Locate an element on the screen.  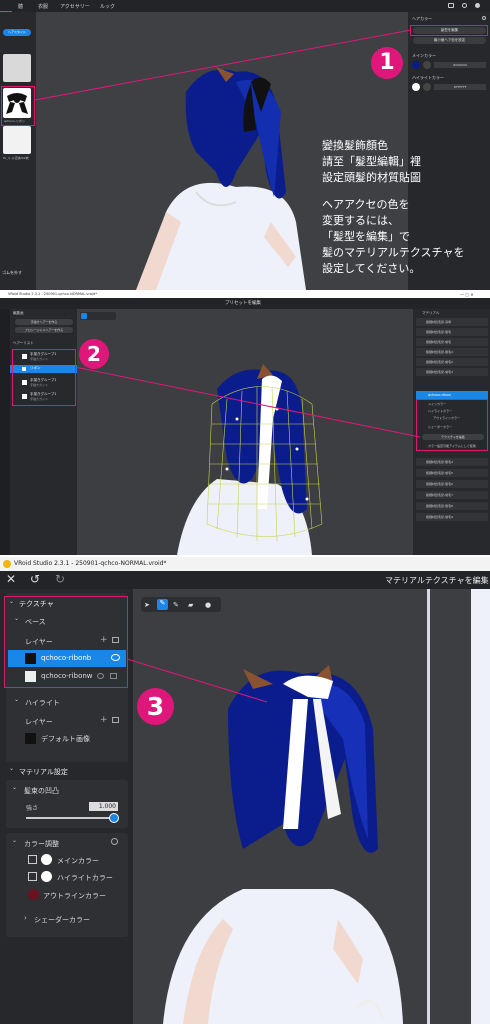
zh-line-1: 變換髮飾顏色 is located at coordinates (355, 145).